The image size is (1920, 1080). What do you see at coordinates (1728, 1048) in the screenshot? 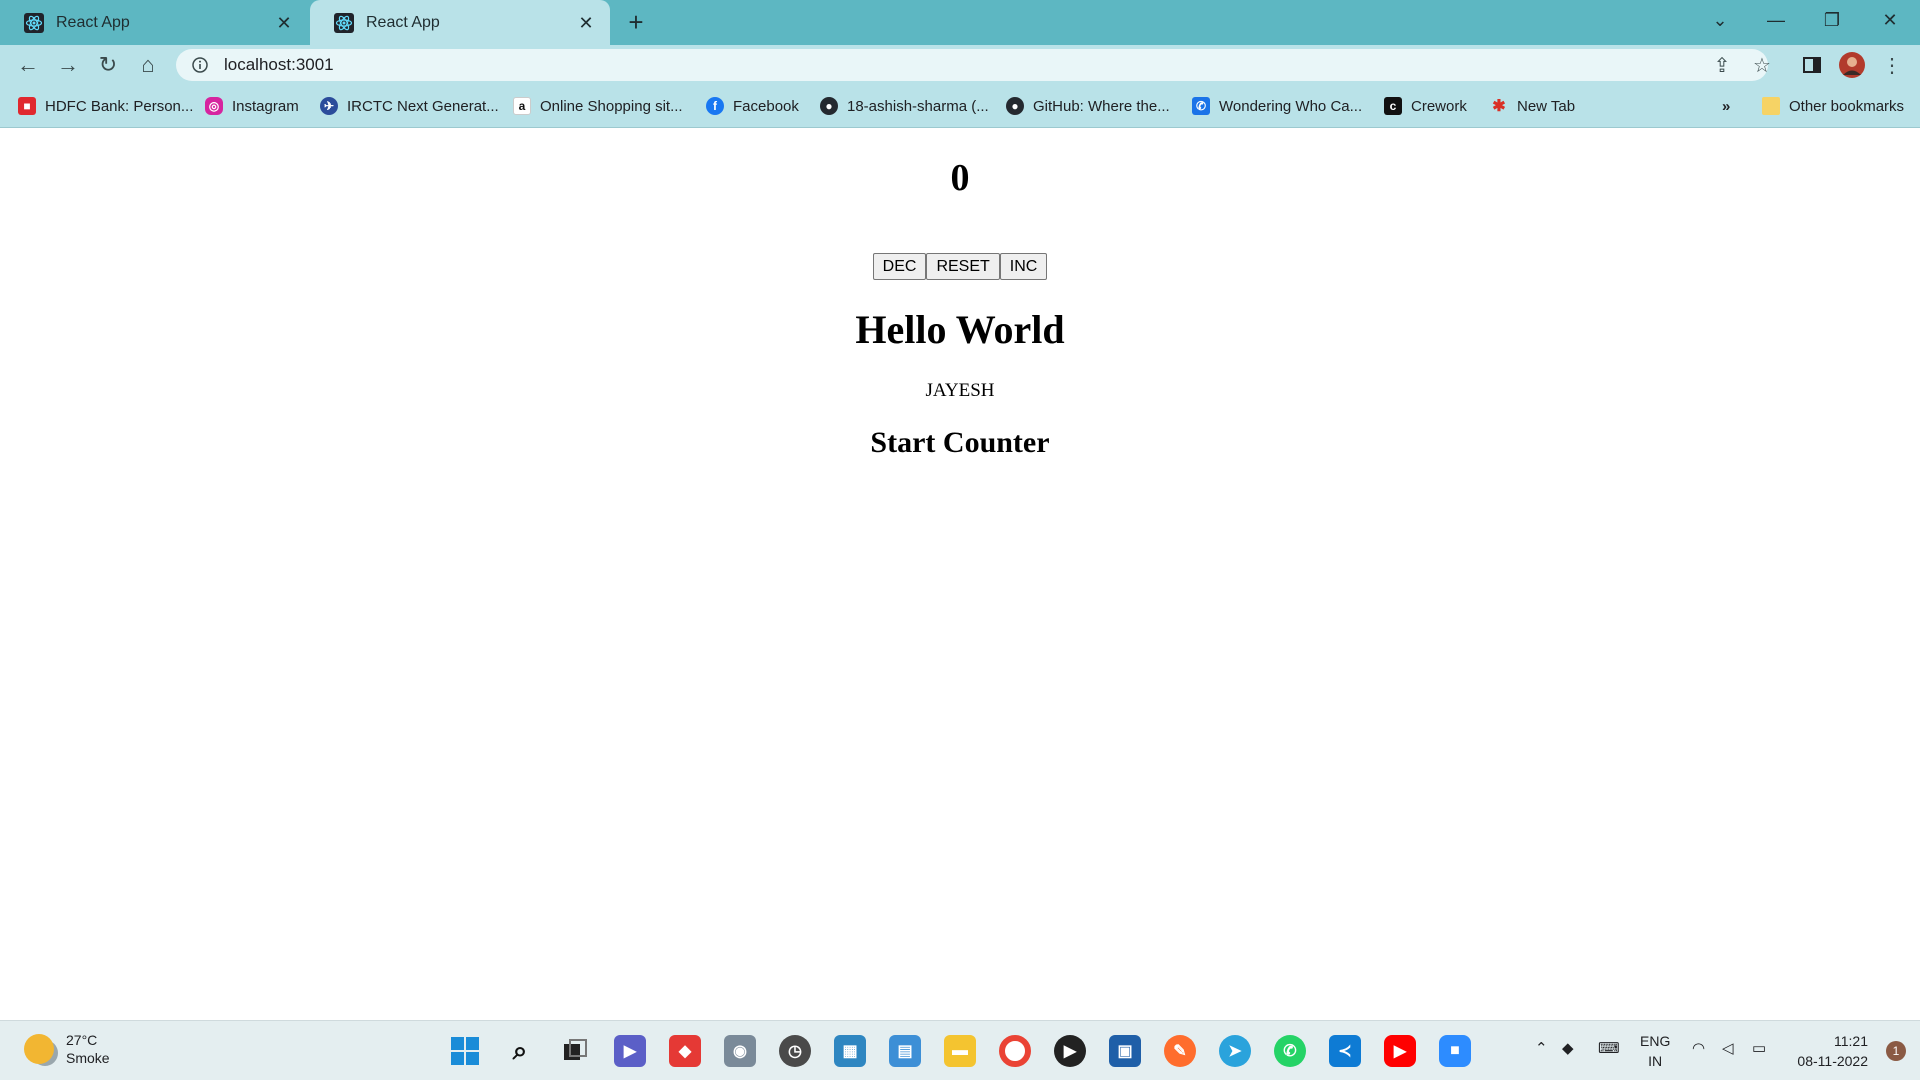
I see `volume-icon: ◁` at bounding box center [1728, 1048].